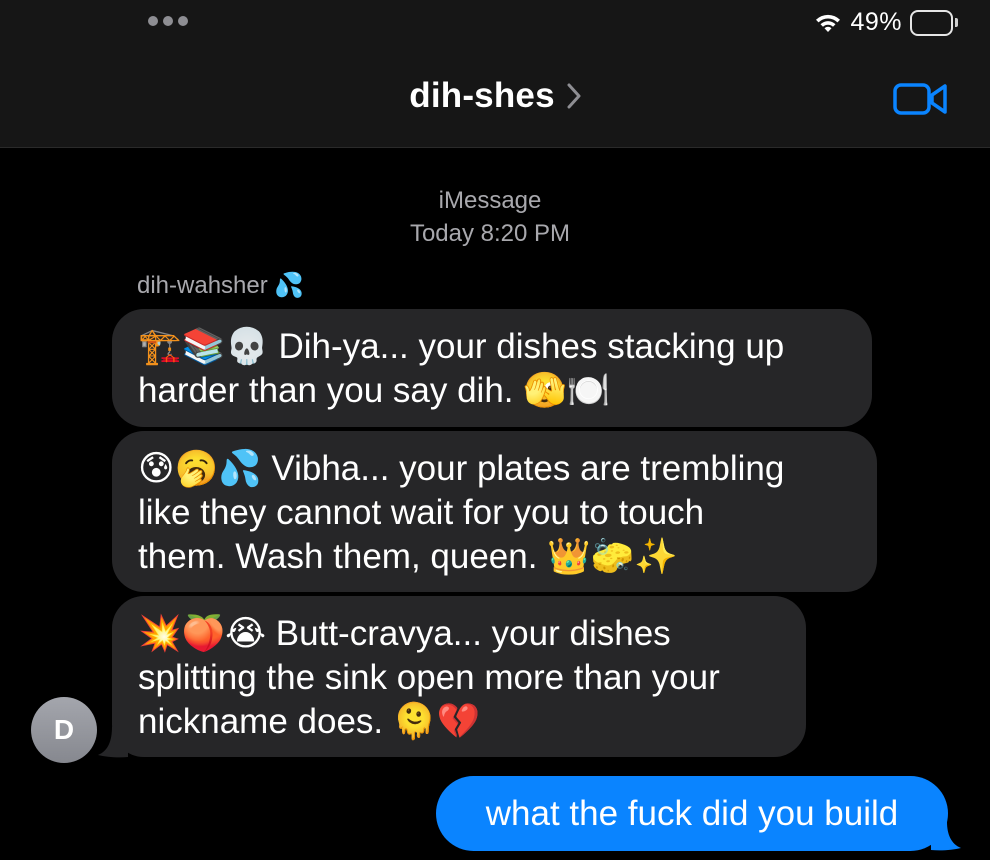 This screenshot has height=860, width=990. Describe the element at coordinates (421, 512) in the screenshot. I see `message-line: like they cannot wait for you to touch` at that location.